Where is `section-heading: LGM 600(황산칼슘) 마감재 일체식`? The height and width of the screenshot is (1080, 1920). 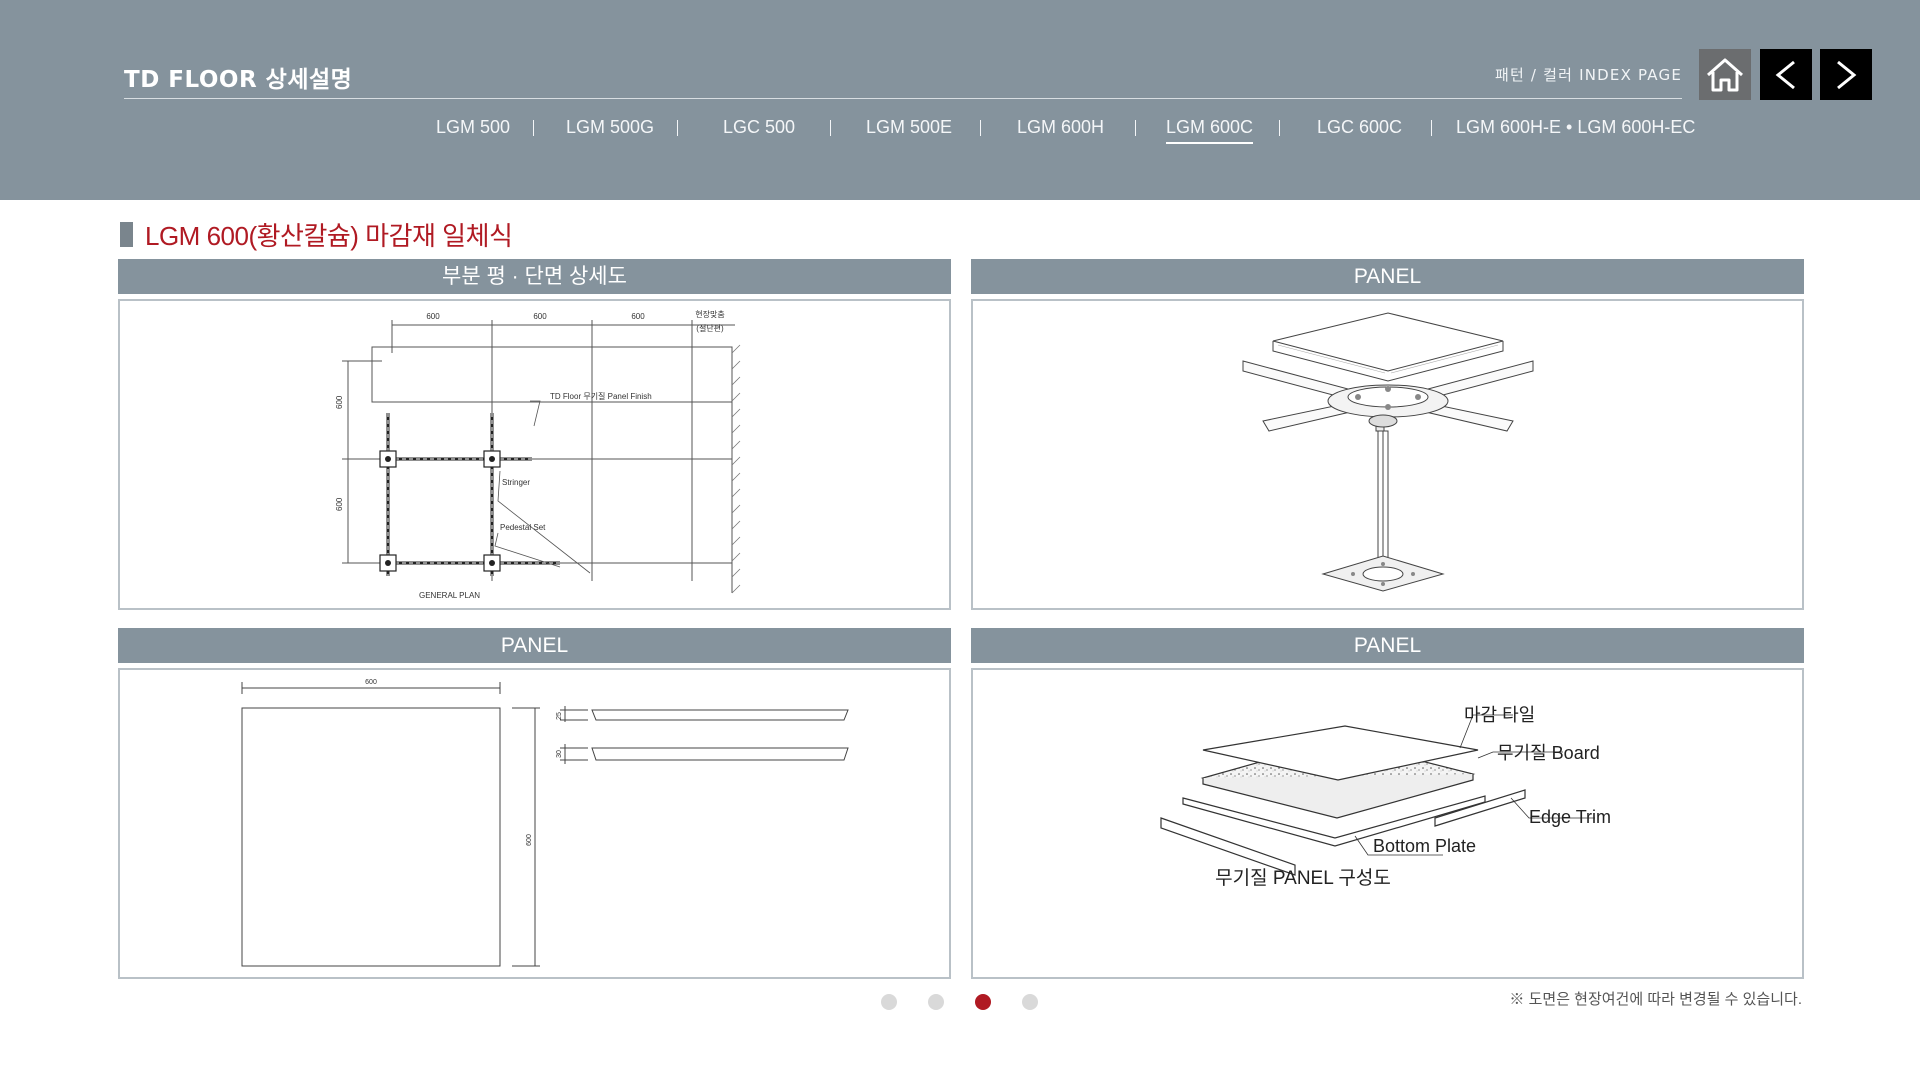 section-heading: LGM 600(황산칼슘) 마감재 일체식 is located at coordinates (316, 234).